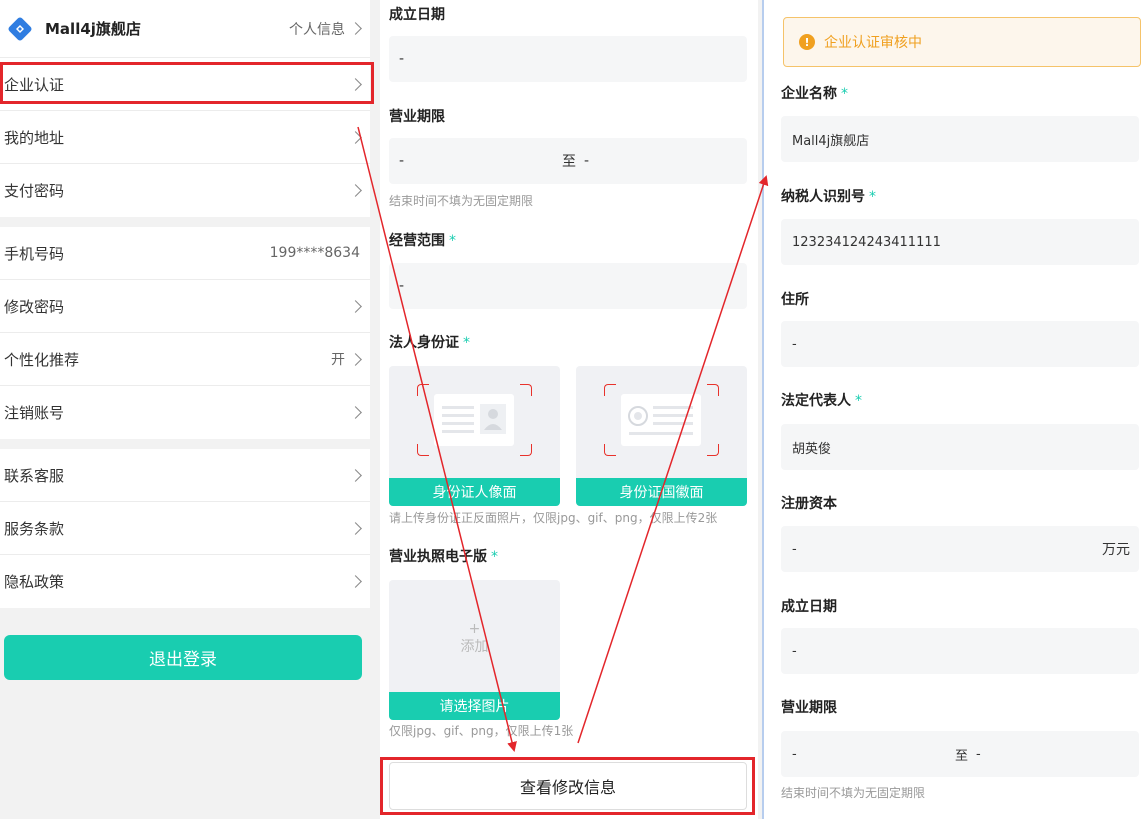 The height and width of the screenshot is (819, 1148). What do you see at coordinates (422, 241) in the screenshot?
I see `scope-label: 经营范围 *` at bounding box center [422, 241].